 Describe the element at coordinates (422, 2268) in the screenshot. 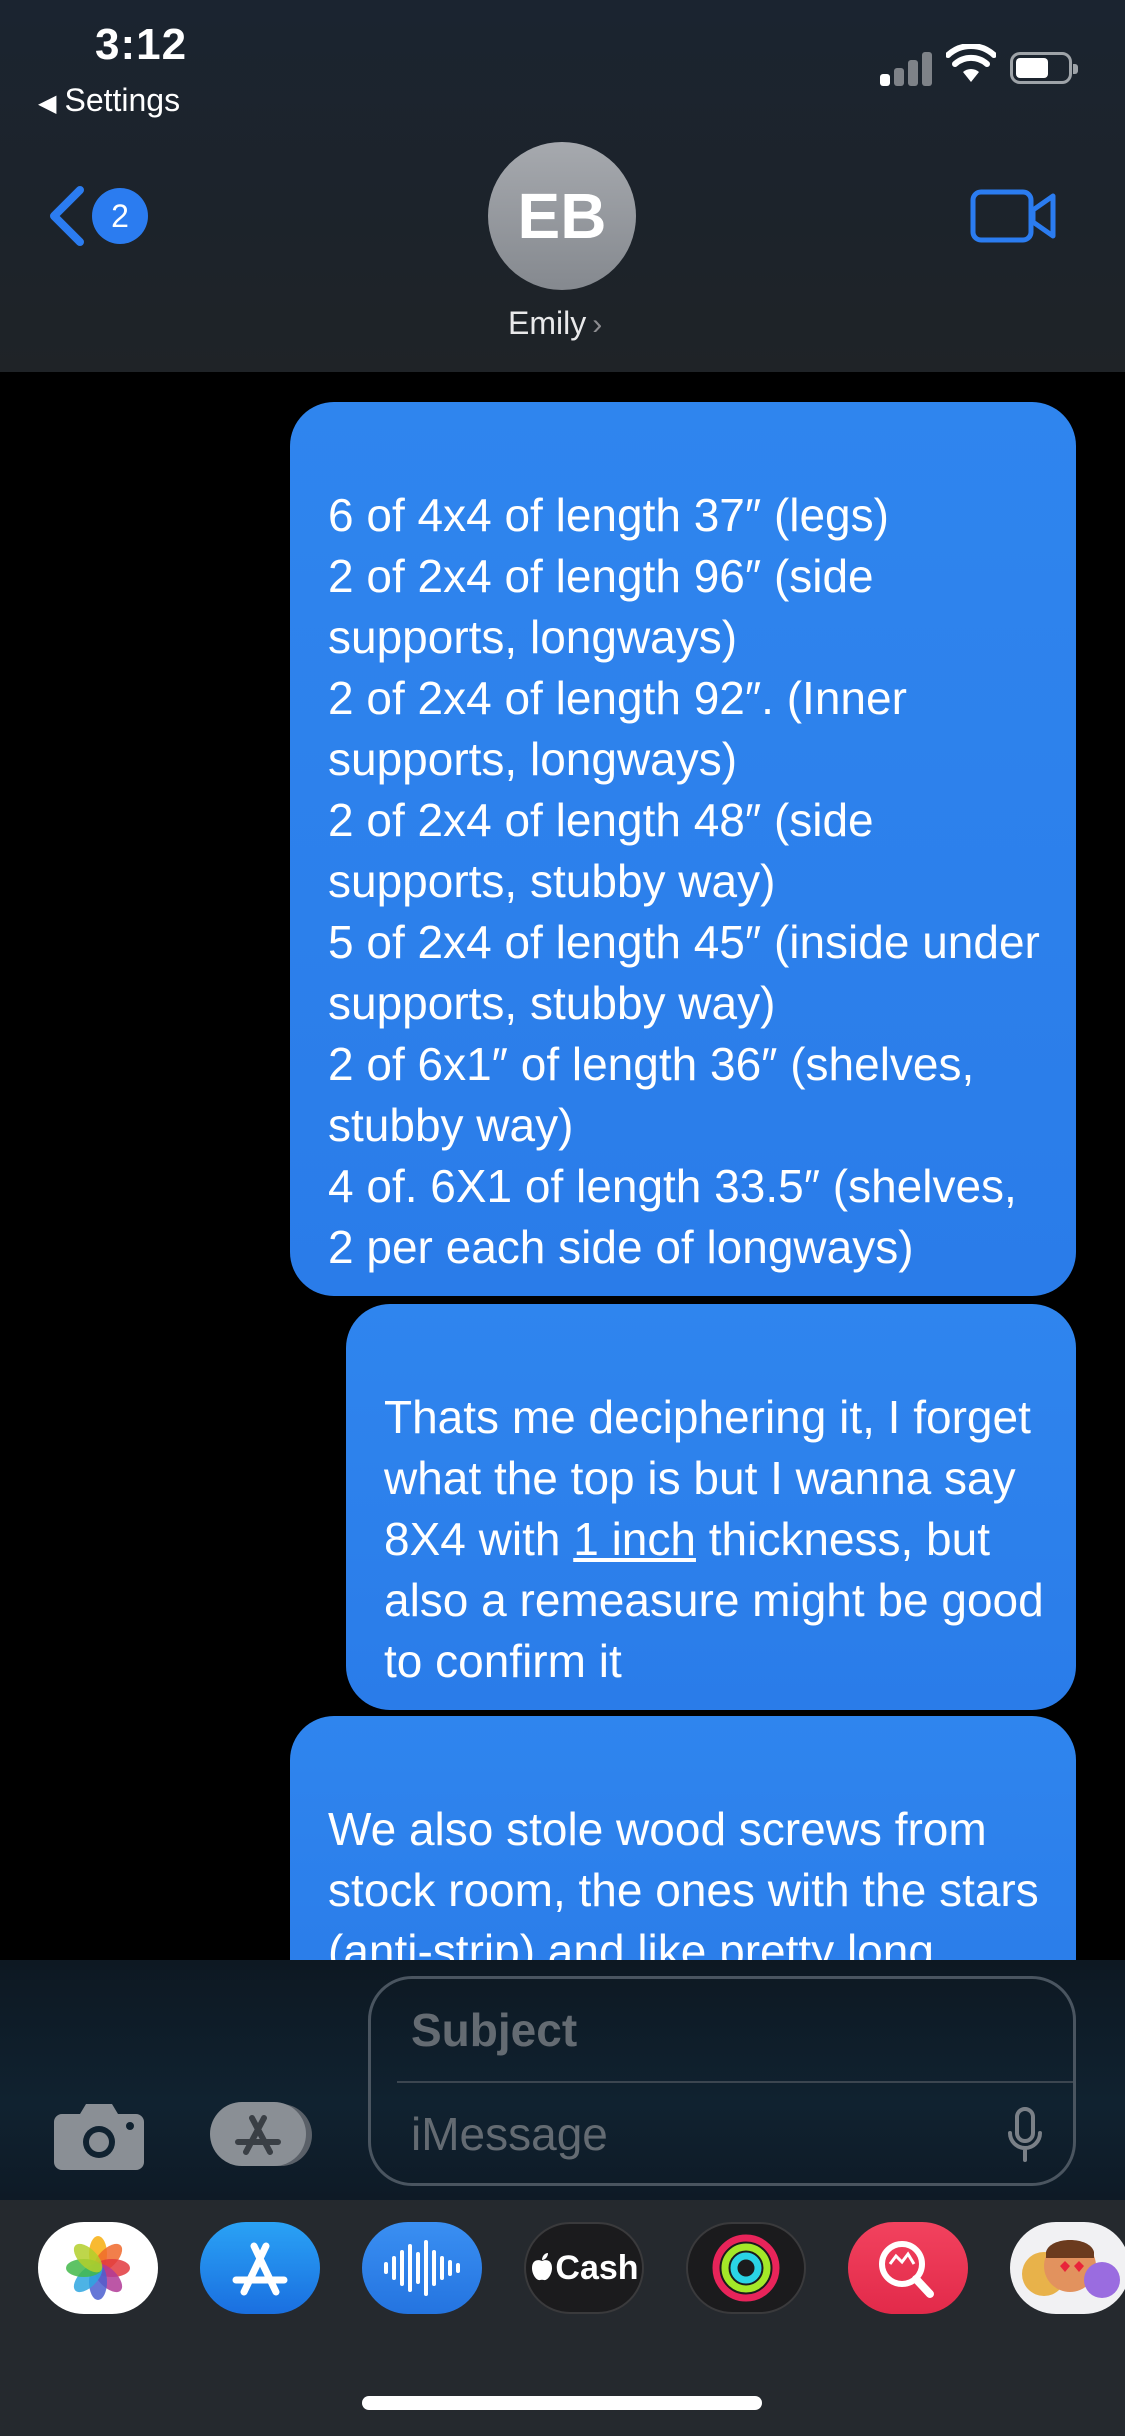

I see `audio-message-icon` at that location.